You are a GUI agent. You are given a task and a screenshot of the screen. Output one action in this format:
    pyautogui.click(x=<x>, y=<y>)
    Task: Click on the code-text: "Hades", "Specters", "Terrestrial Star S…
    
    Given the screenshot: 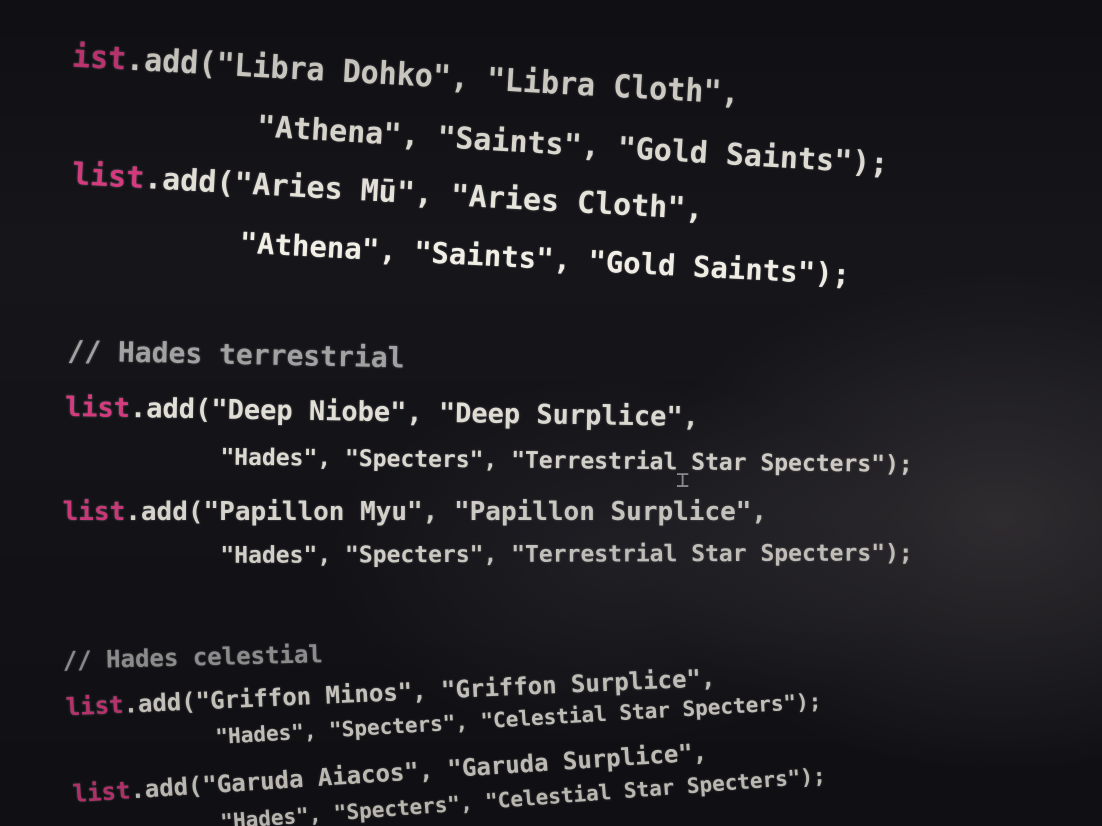 What is the action you would take?
    pyautogui.click(x=566, y=554)
    